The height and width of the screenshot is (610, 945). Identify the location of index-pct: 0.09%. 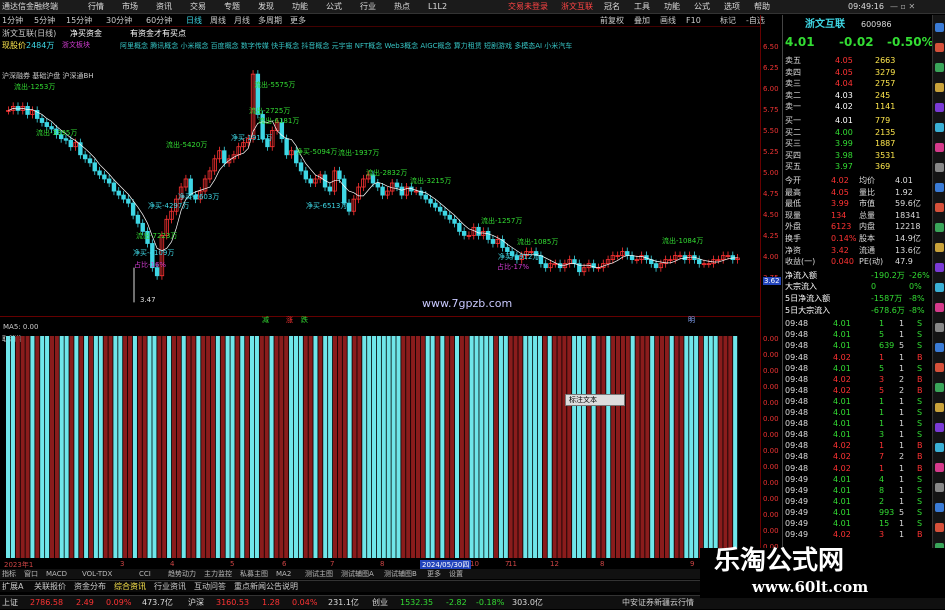
(119, 602).